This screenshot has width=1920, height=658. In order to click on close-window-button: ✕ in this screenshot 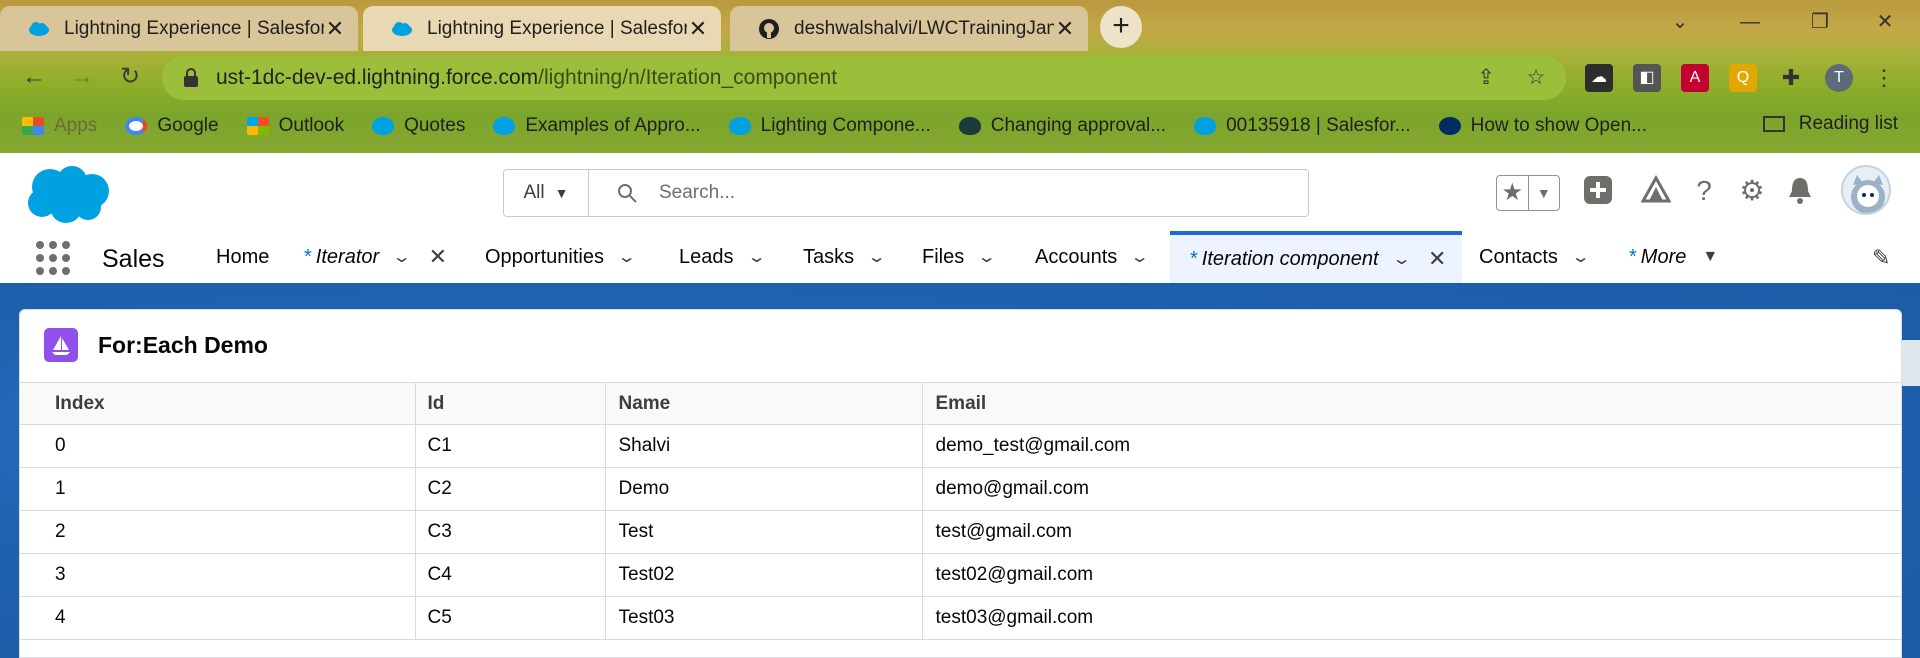, I will do `click(1885, 22)`.